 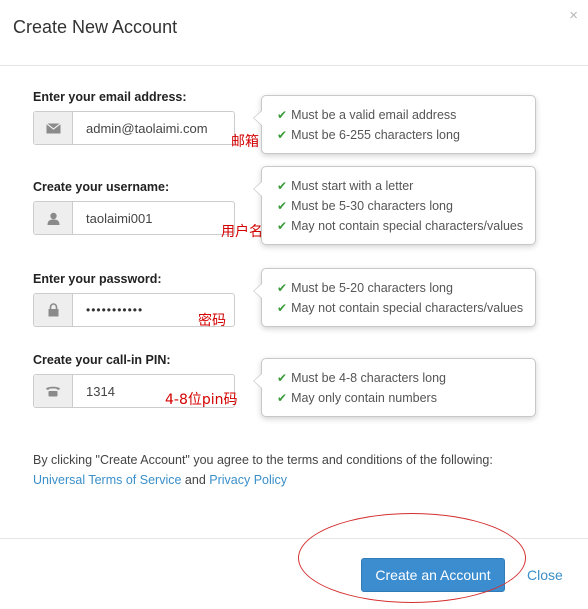 I want to click on close-icon: ×, so click(x=573, y=15).